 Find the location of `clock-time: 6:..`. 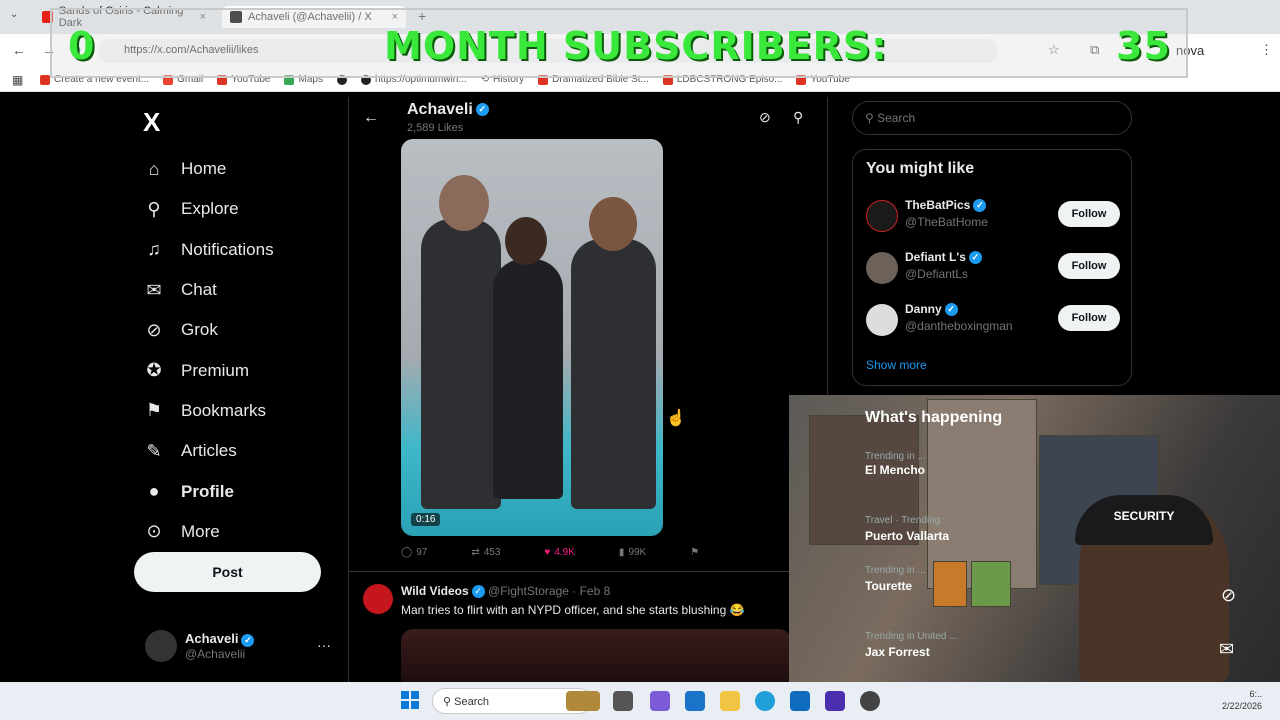

clock-time: 6:.. is located at coordinates (1255, 694).